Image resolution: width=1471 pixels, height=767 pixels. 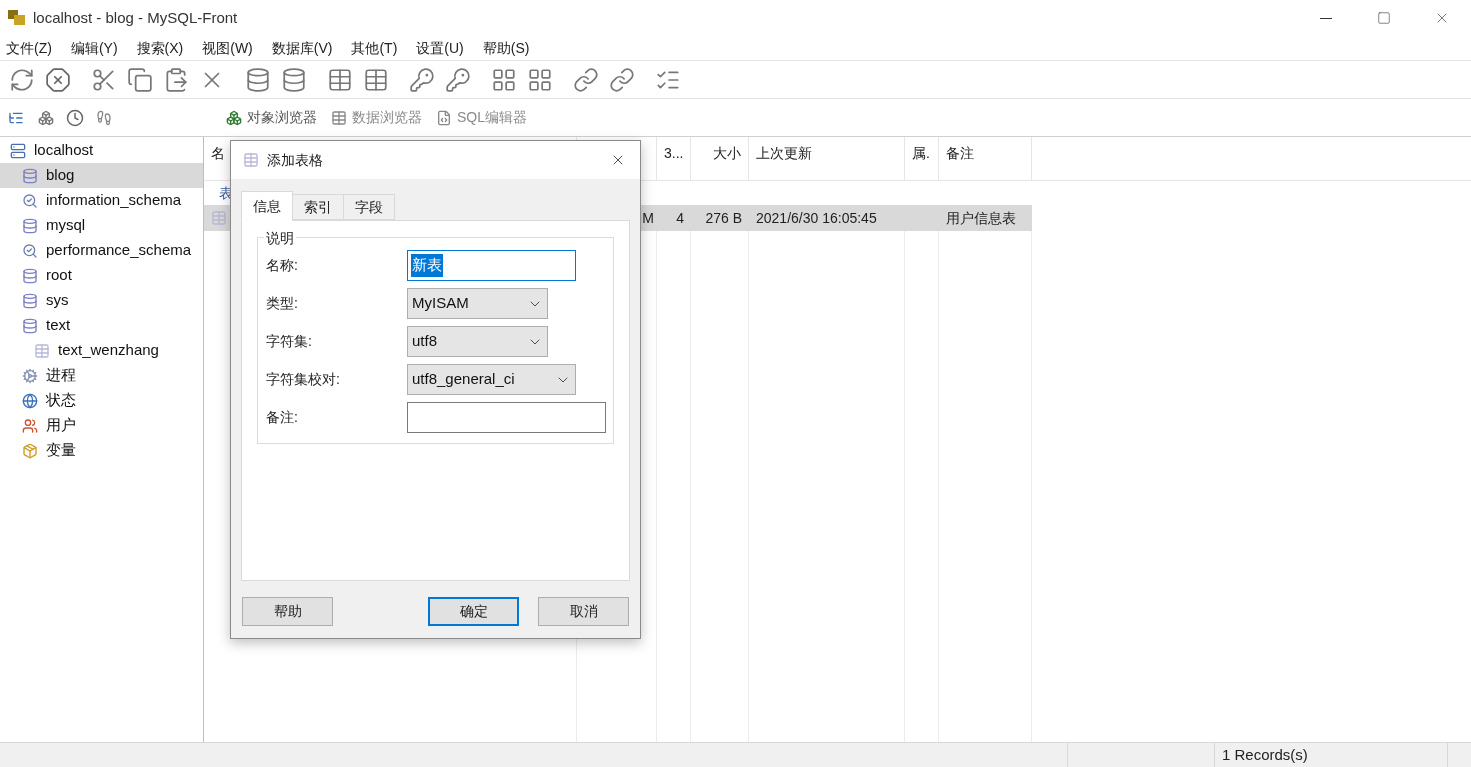 I want to click on records-count: 1 Records(s), so click(x=1265, y=754).